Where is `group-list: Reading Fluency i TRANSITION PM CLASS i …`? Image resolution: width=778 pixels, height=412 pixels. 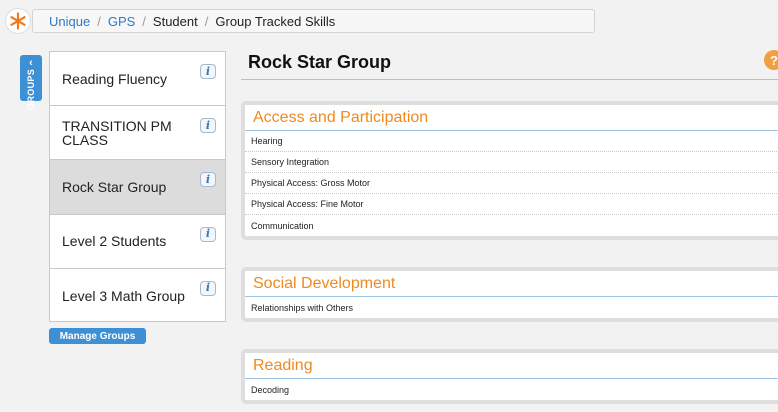 group-list: Reading Fluency i TRANSITION PM CLASS i … is located at coordinates (137, 186).